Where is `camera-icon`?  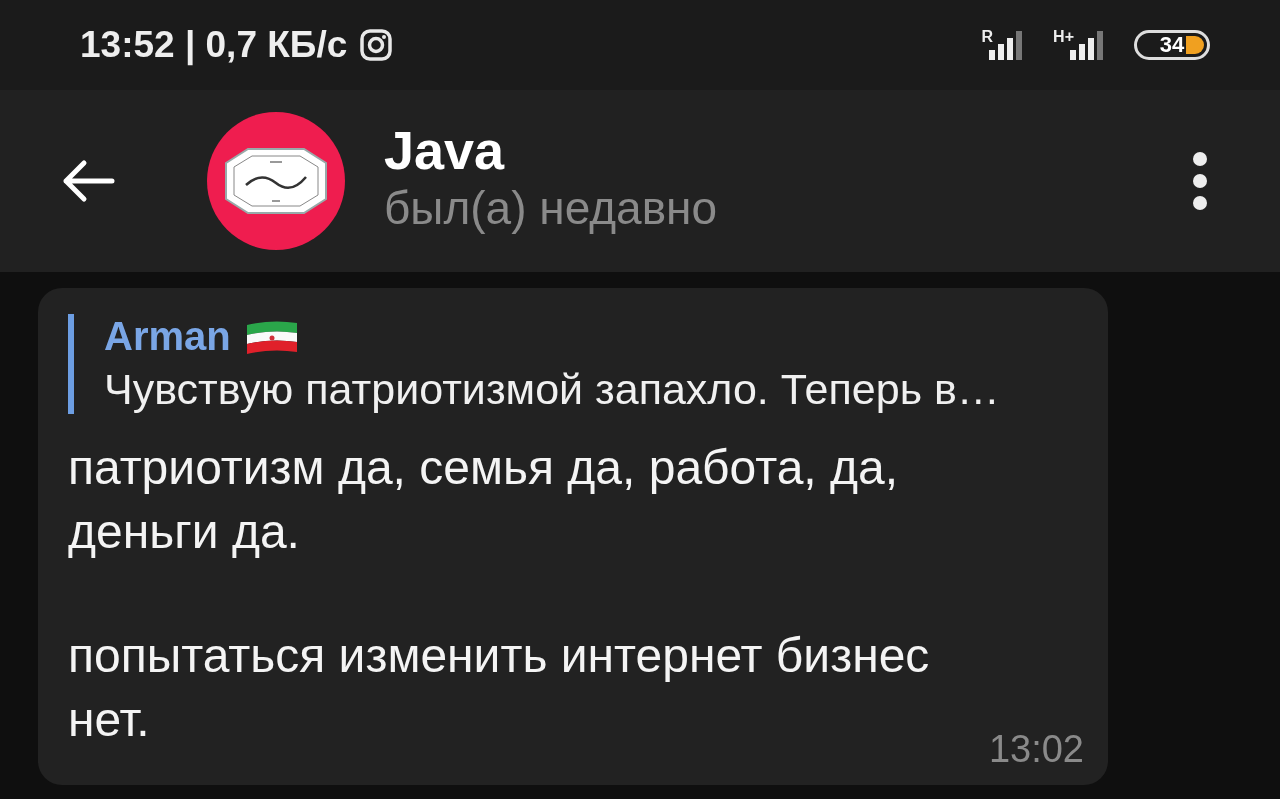
camera-icon is located at coordinates (376, 45).